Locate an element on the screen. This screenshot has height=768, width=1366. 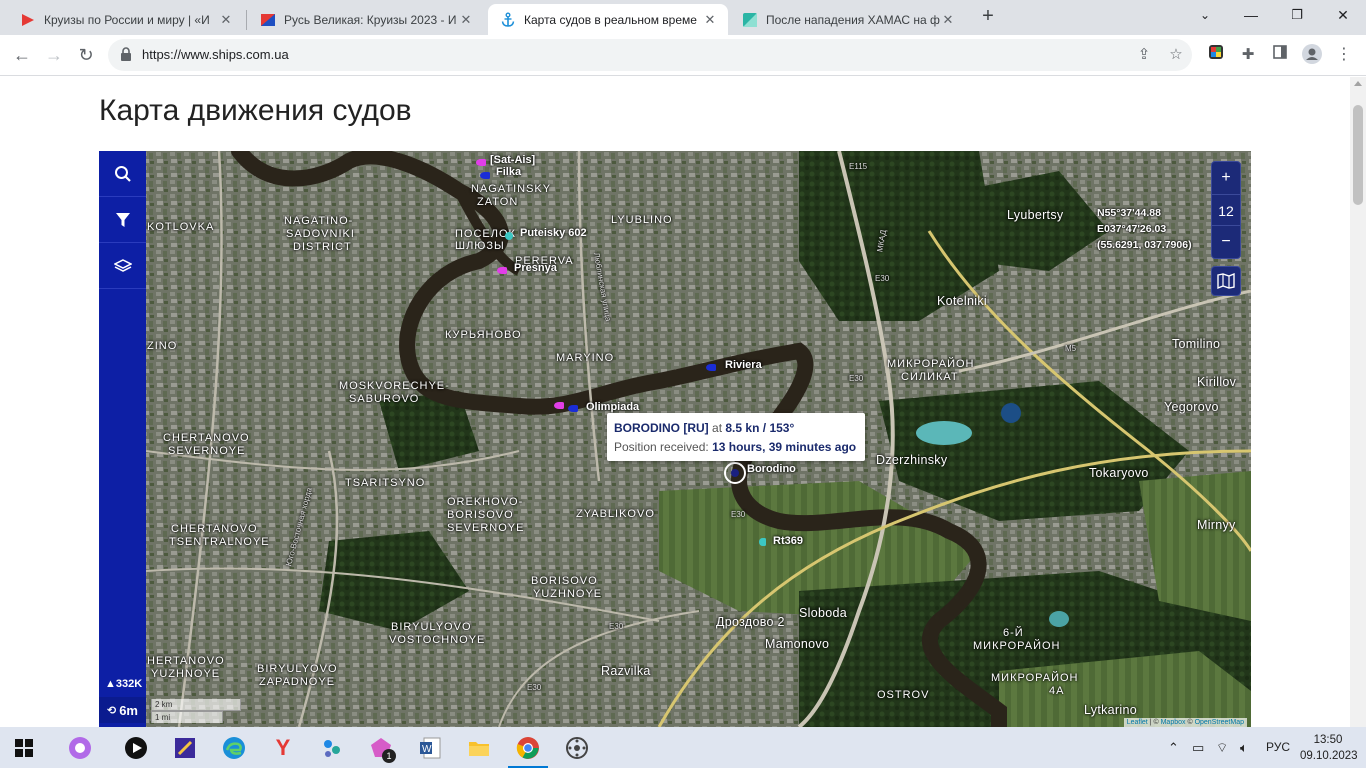
restore-button: ❐ is located at coordinates (1297, 15).